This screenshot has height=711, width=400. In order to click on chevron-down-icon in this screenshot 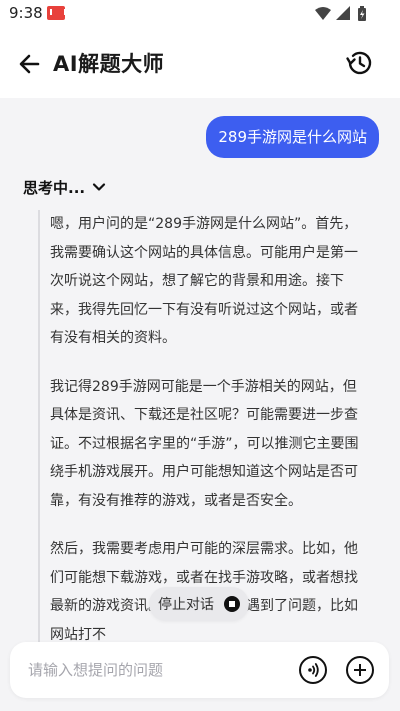, I will do `click(99, 187)`.